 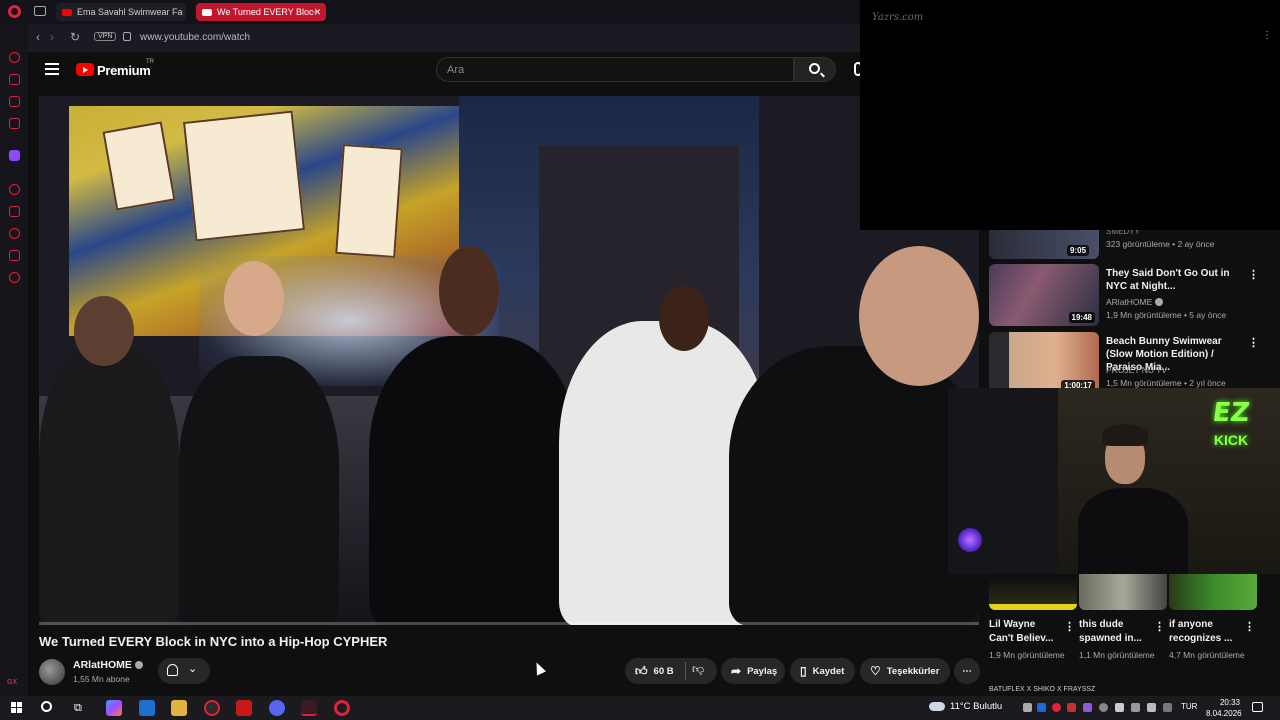 I want to click on youtube-header: Premium TR Ara, so click(x=445, y=70).